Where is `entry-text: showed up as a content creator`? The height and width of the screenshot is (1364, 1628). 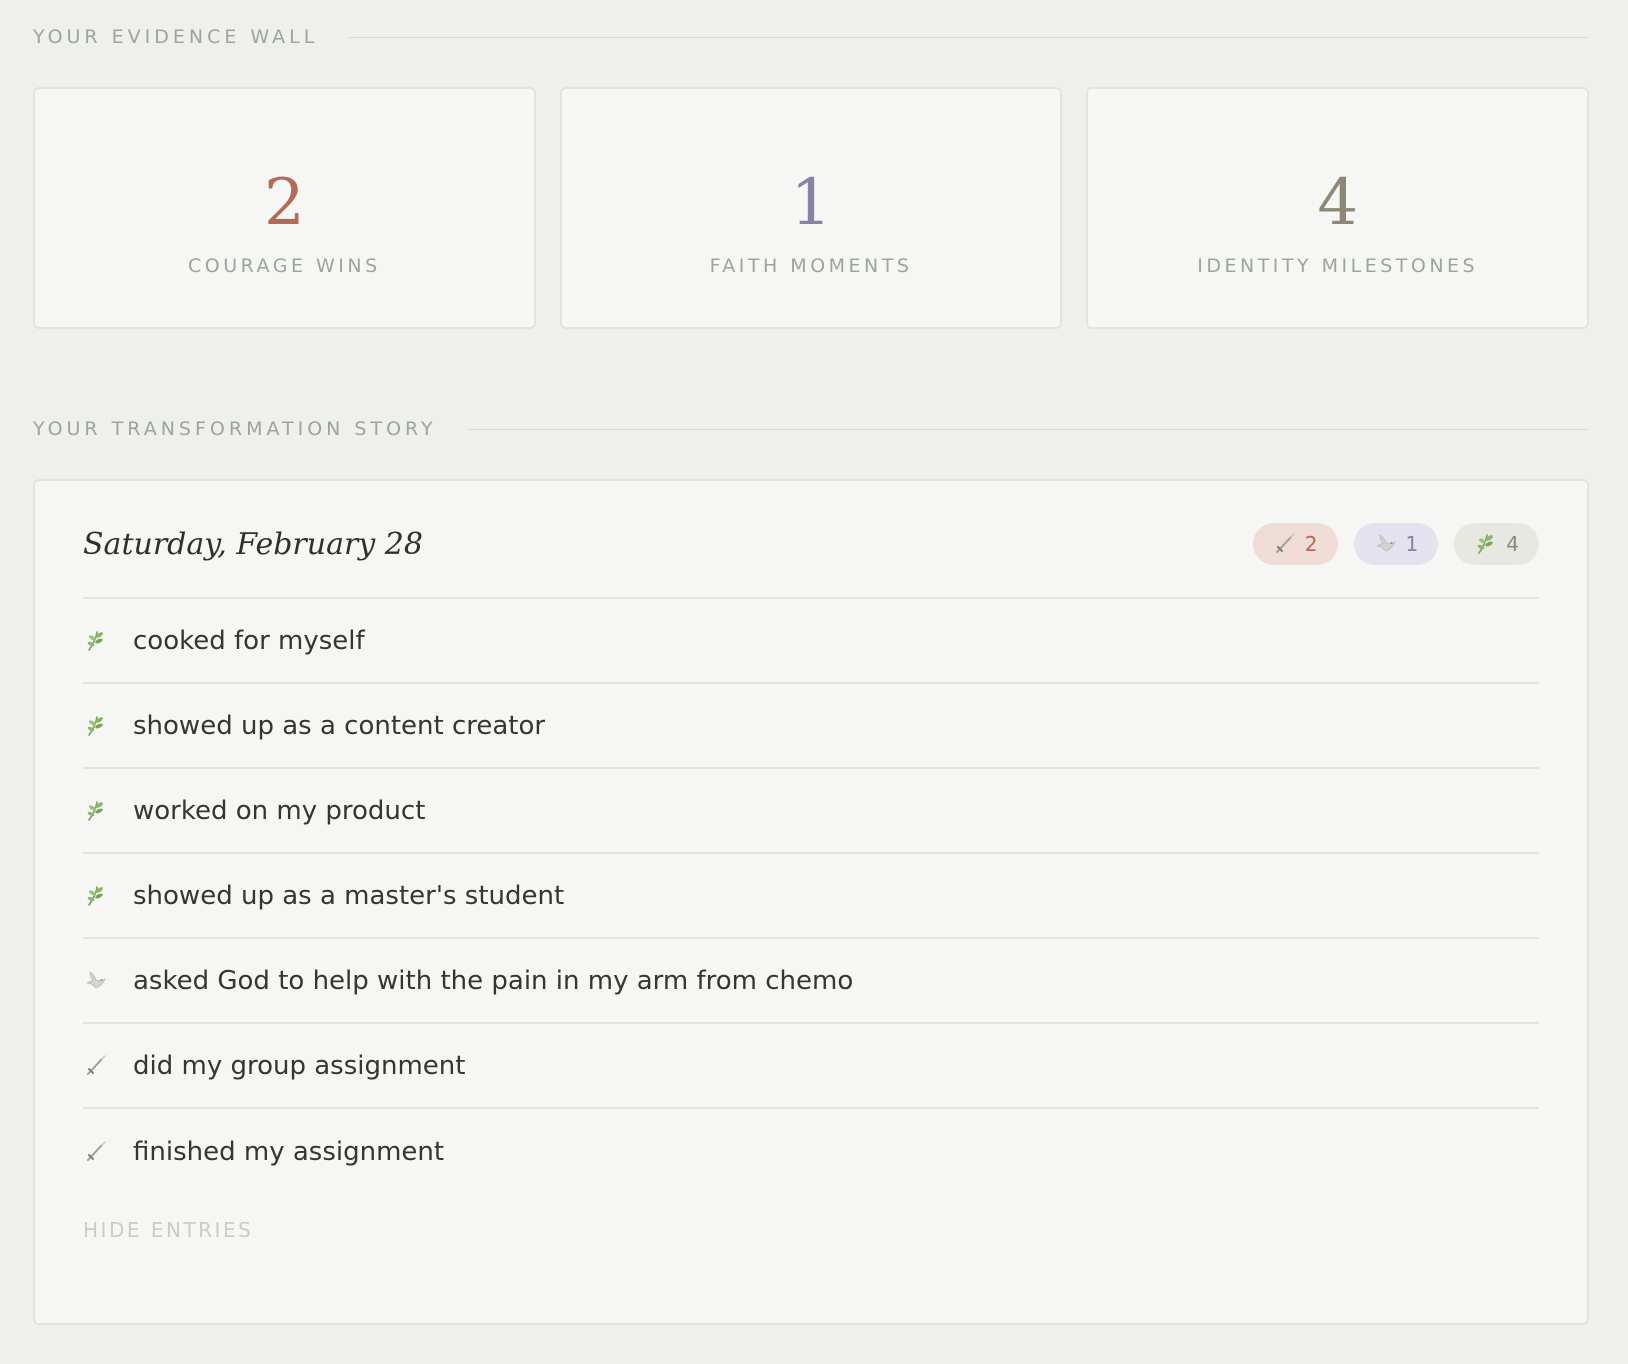 entry-text: showed up as a content creator is located at coordinates (339, 725).